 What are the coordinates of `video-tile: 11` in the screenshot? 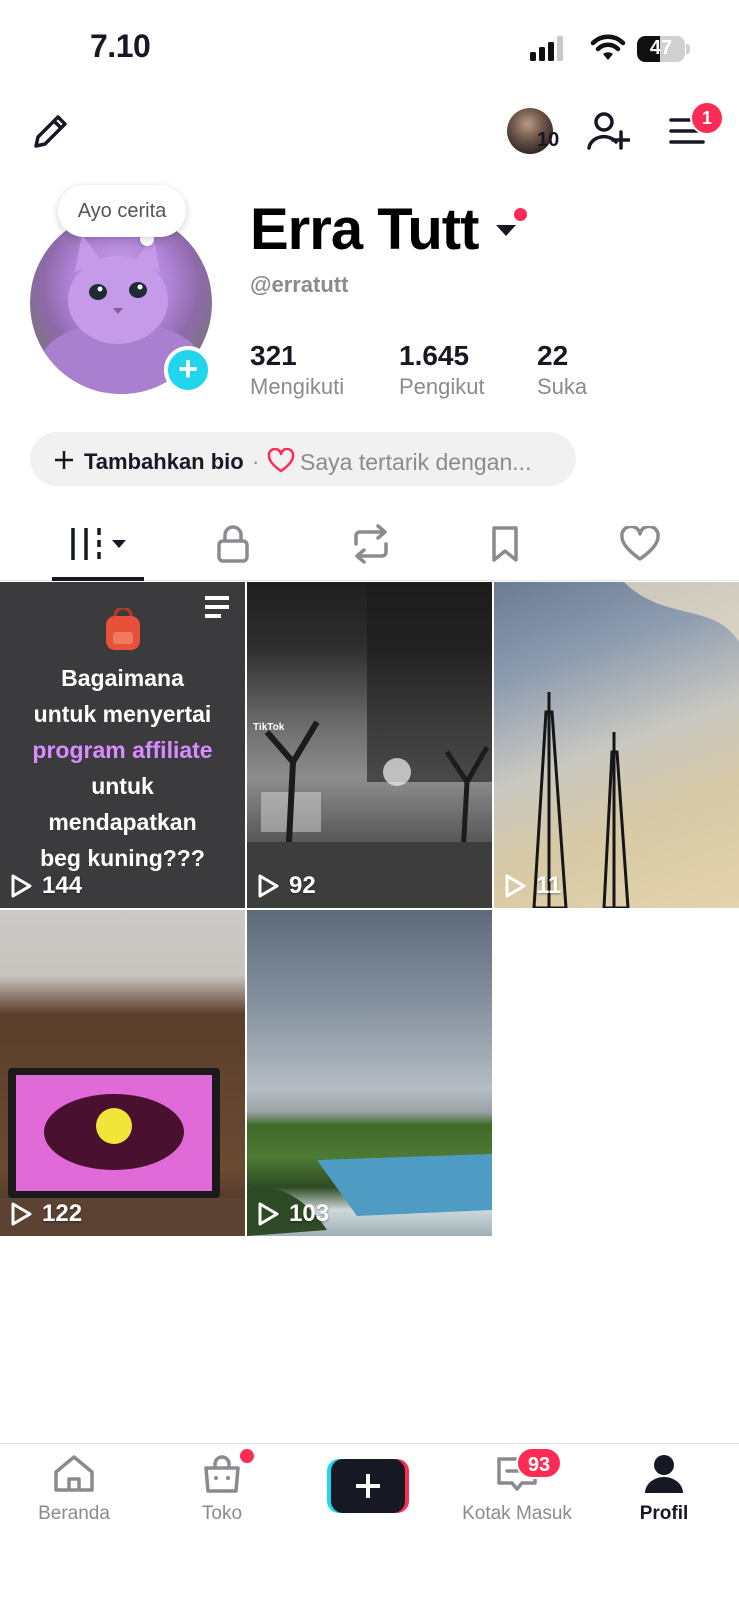 It's located at (616, 745).